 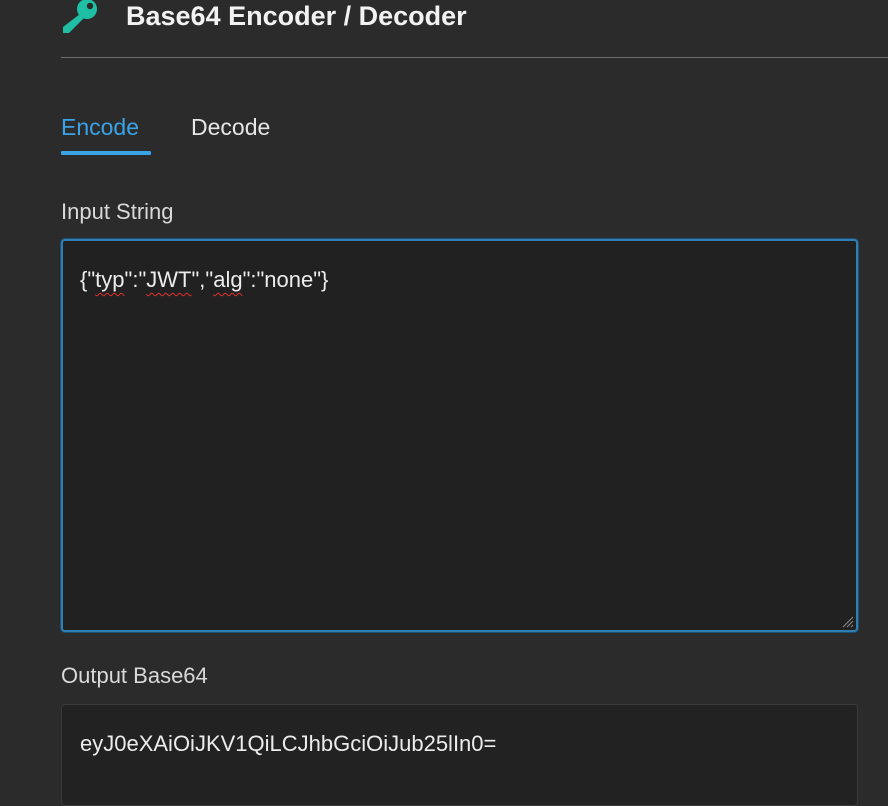 I want to click on input-text-segment: ",", so click(x=202, y=279).